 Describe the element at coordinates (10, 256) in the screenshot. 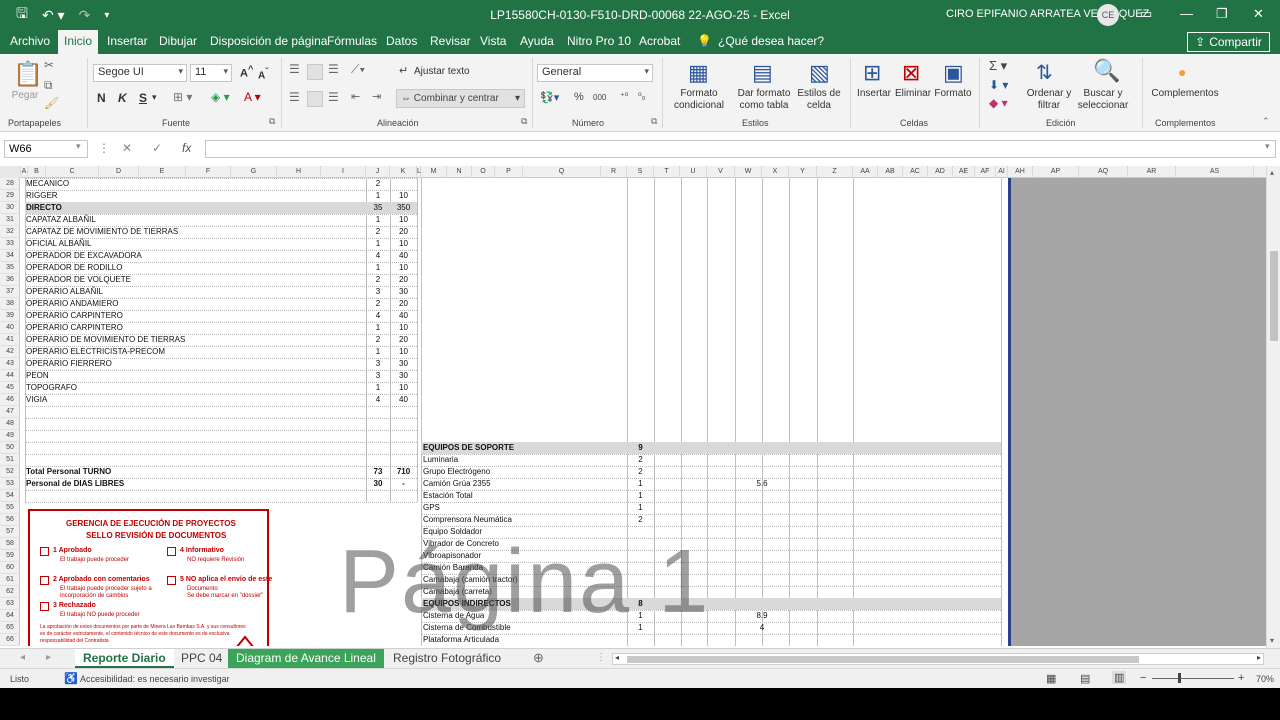

I see `row-header: 34` at that location.